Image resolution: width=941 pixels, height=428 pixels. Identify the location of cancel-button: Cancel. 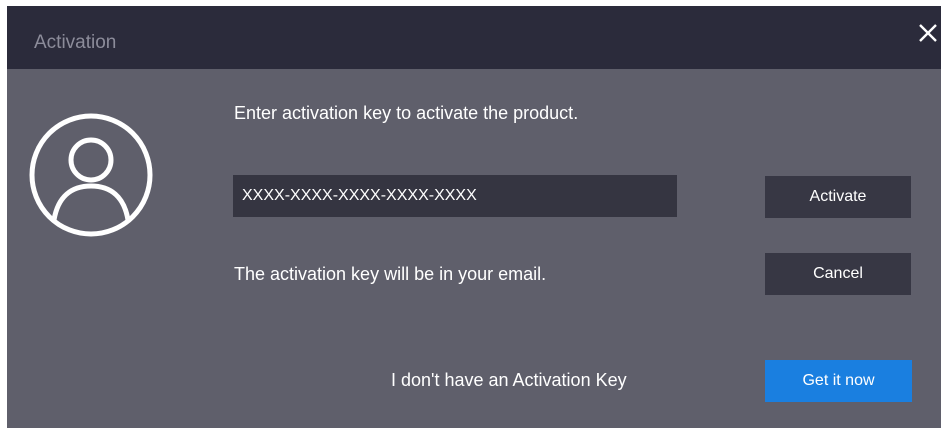
(838, 274).